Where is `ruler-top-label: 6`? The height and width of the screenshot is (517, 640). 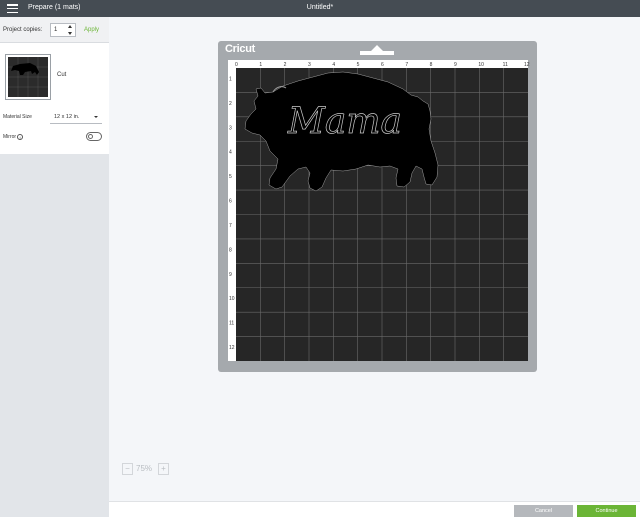 ruler-top-label: 6 is located at coordinates (382, 65).